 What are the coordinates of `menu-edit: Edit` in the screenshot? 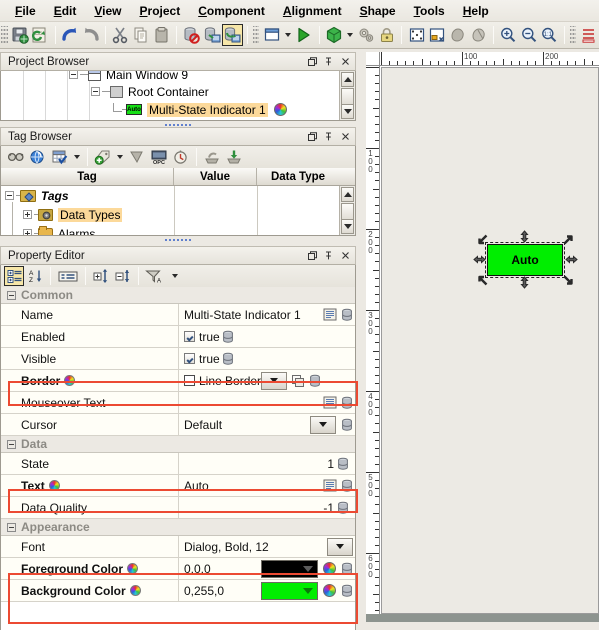 It's located at (65, 11).